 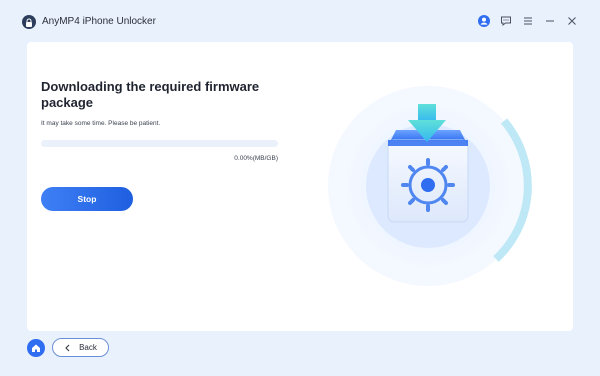 What do you see at coordinates (99, 21) in the screenshot?
I see `app-title: AnyMP4 iPhone Unlocker` at bounding box center [99, 21].